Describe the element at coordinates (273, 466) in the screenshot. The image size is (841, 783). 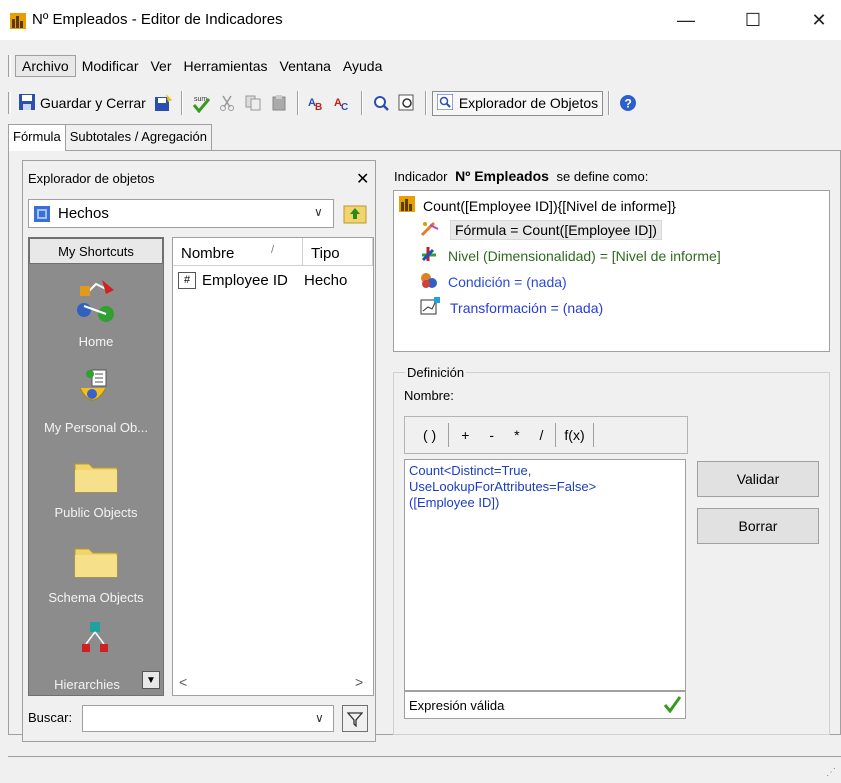
I see `object-list` at that location.